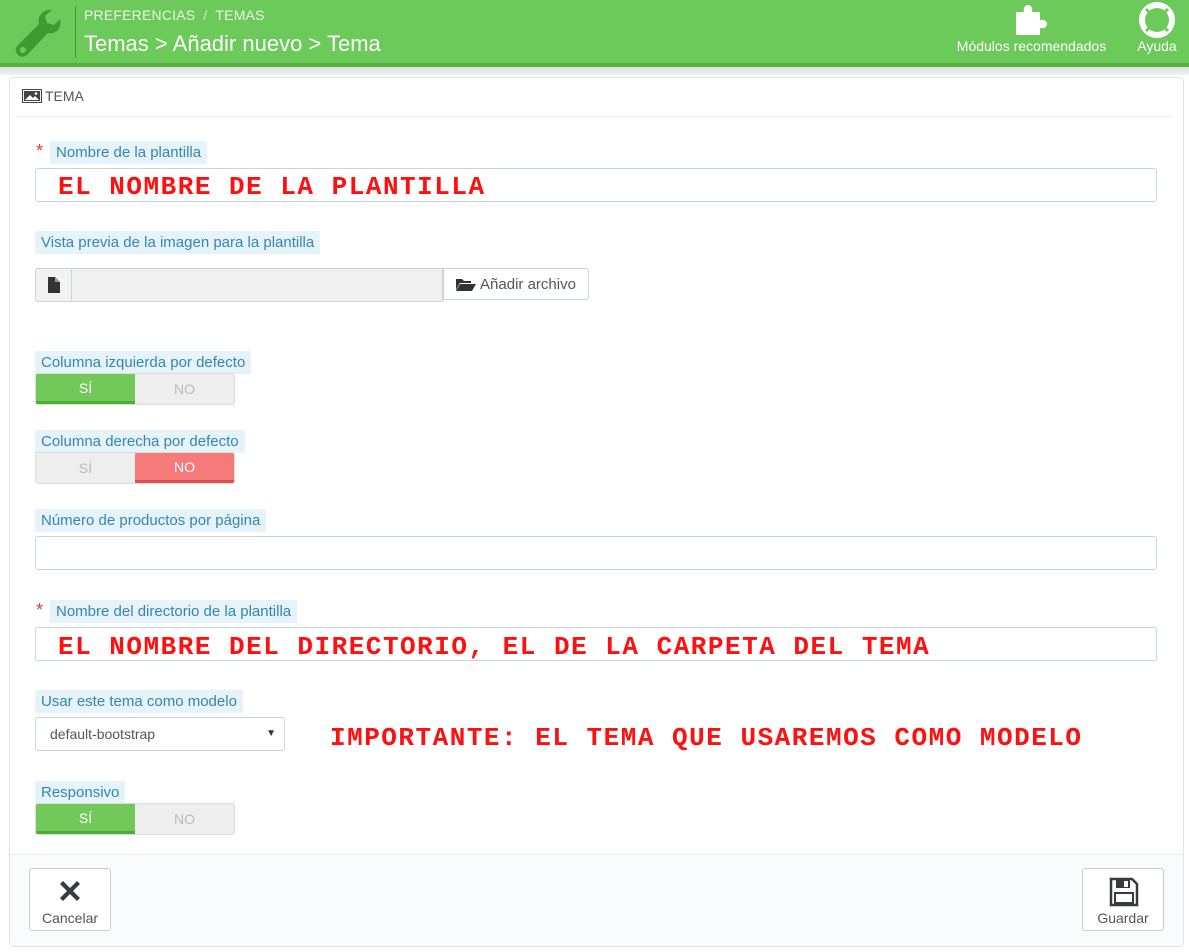 Image resolution: width=1189 pixels, height=952 pixels. Describe the element at coordinates (174, 611) in the screenshot. I see `directory-name-label: Nombre del directorio de la plantilla` at that location.